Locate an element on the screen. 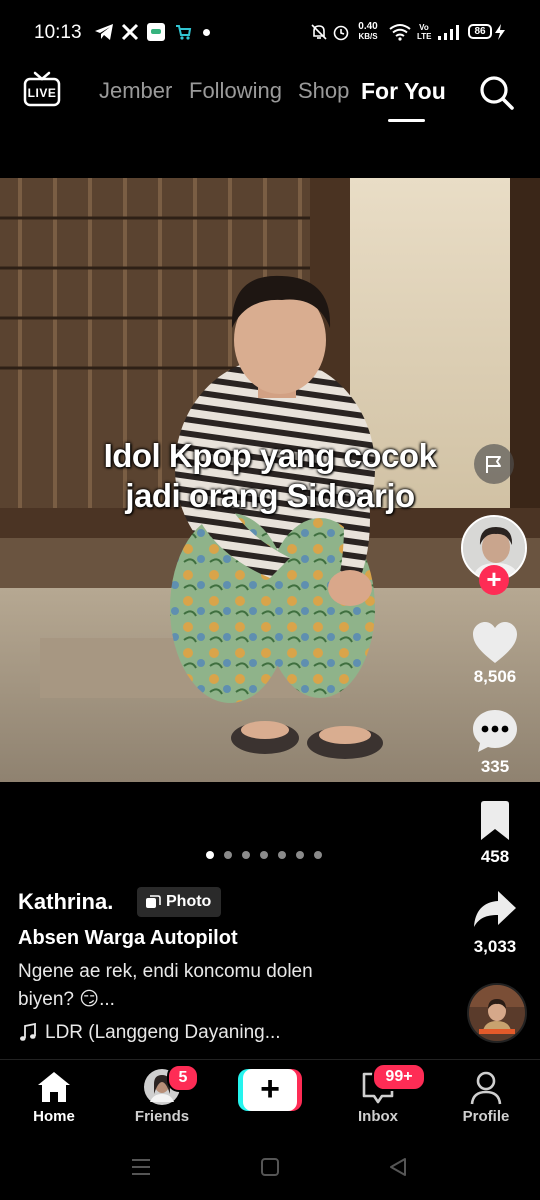 This screenshot has width=540, height=1200. app-icon is located at coordinates (156, 32).